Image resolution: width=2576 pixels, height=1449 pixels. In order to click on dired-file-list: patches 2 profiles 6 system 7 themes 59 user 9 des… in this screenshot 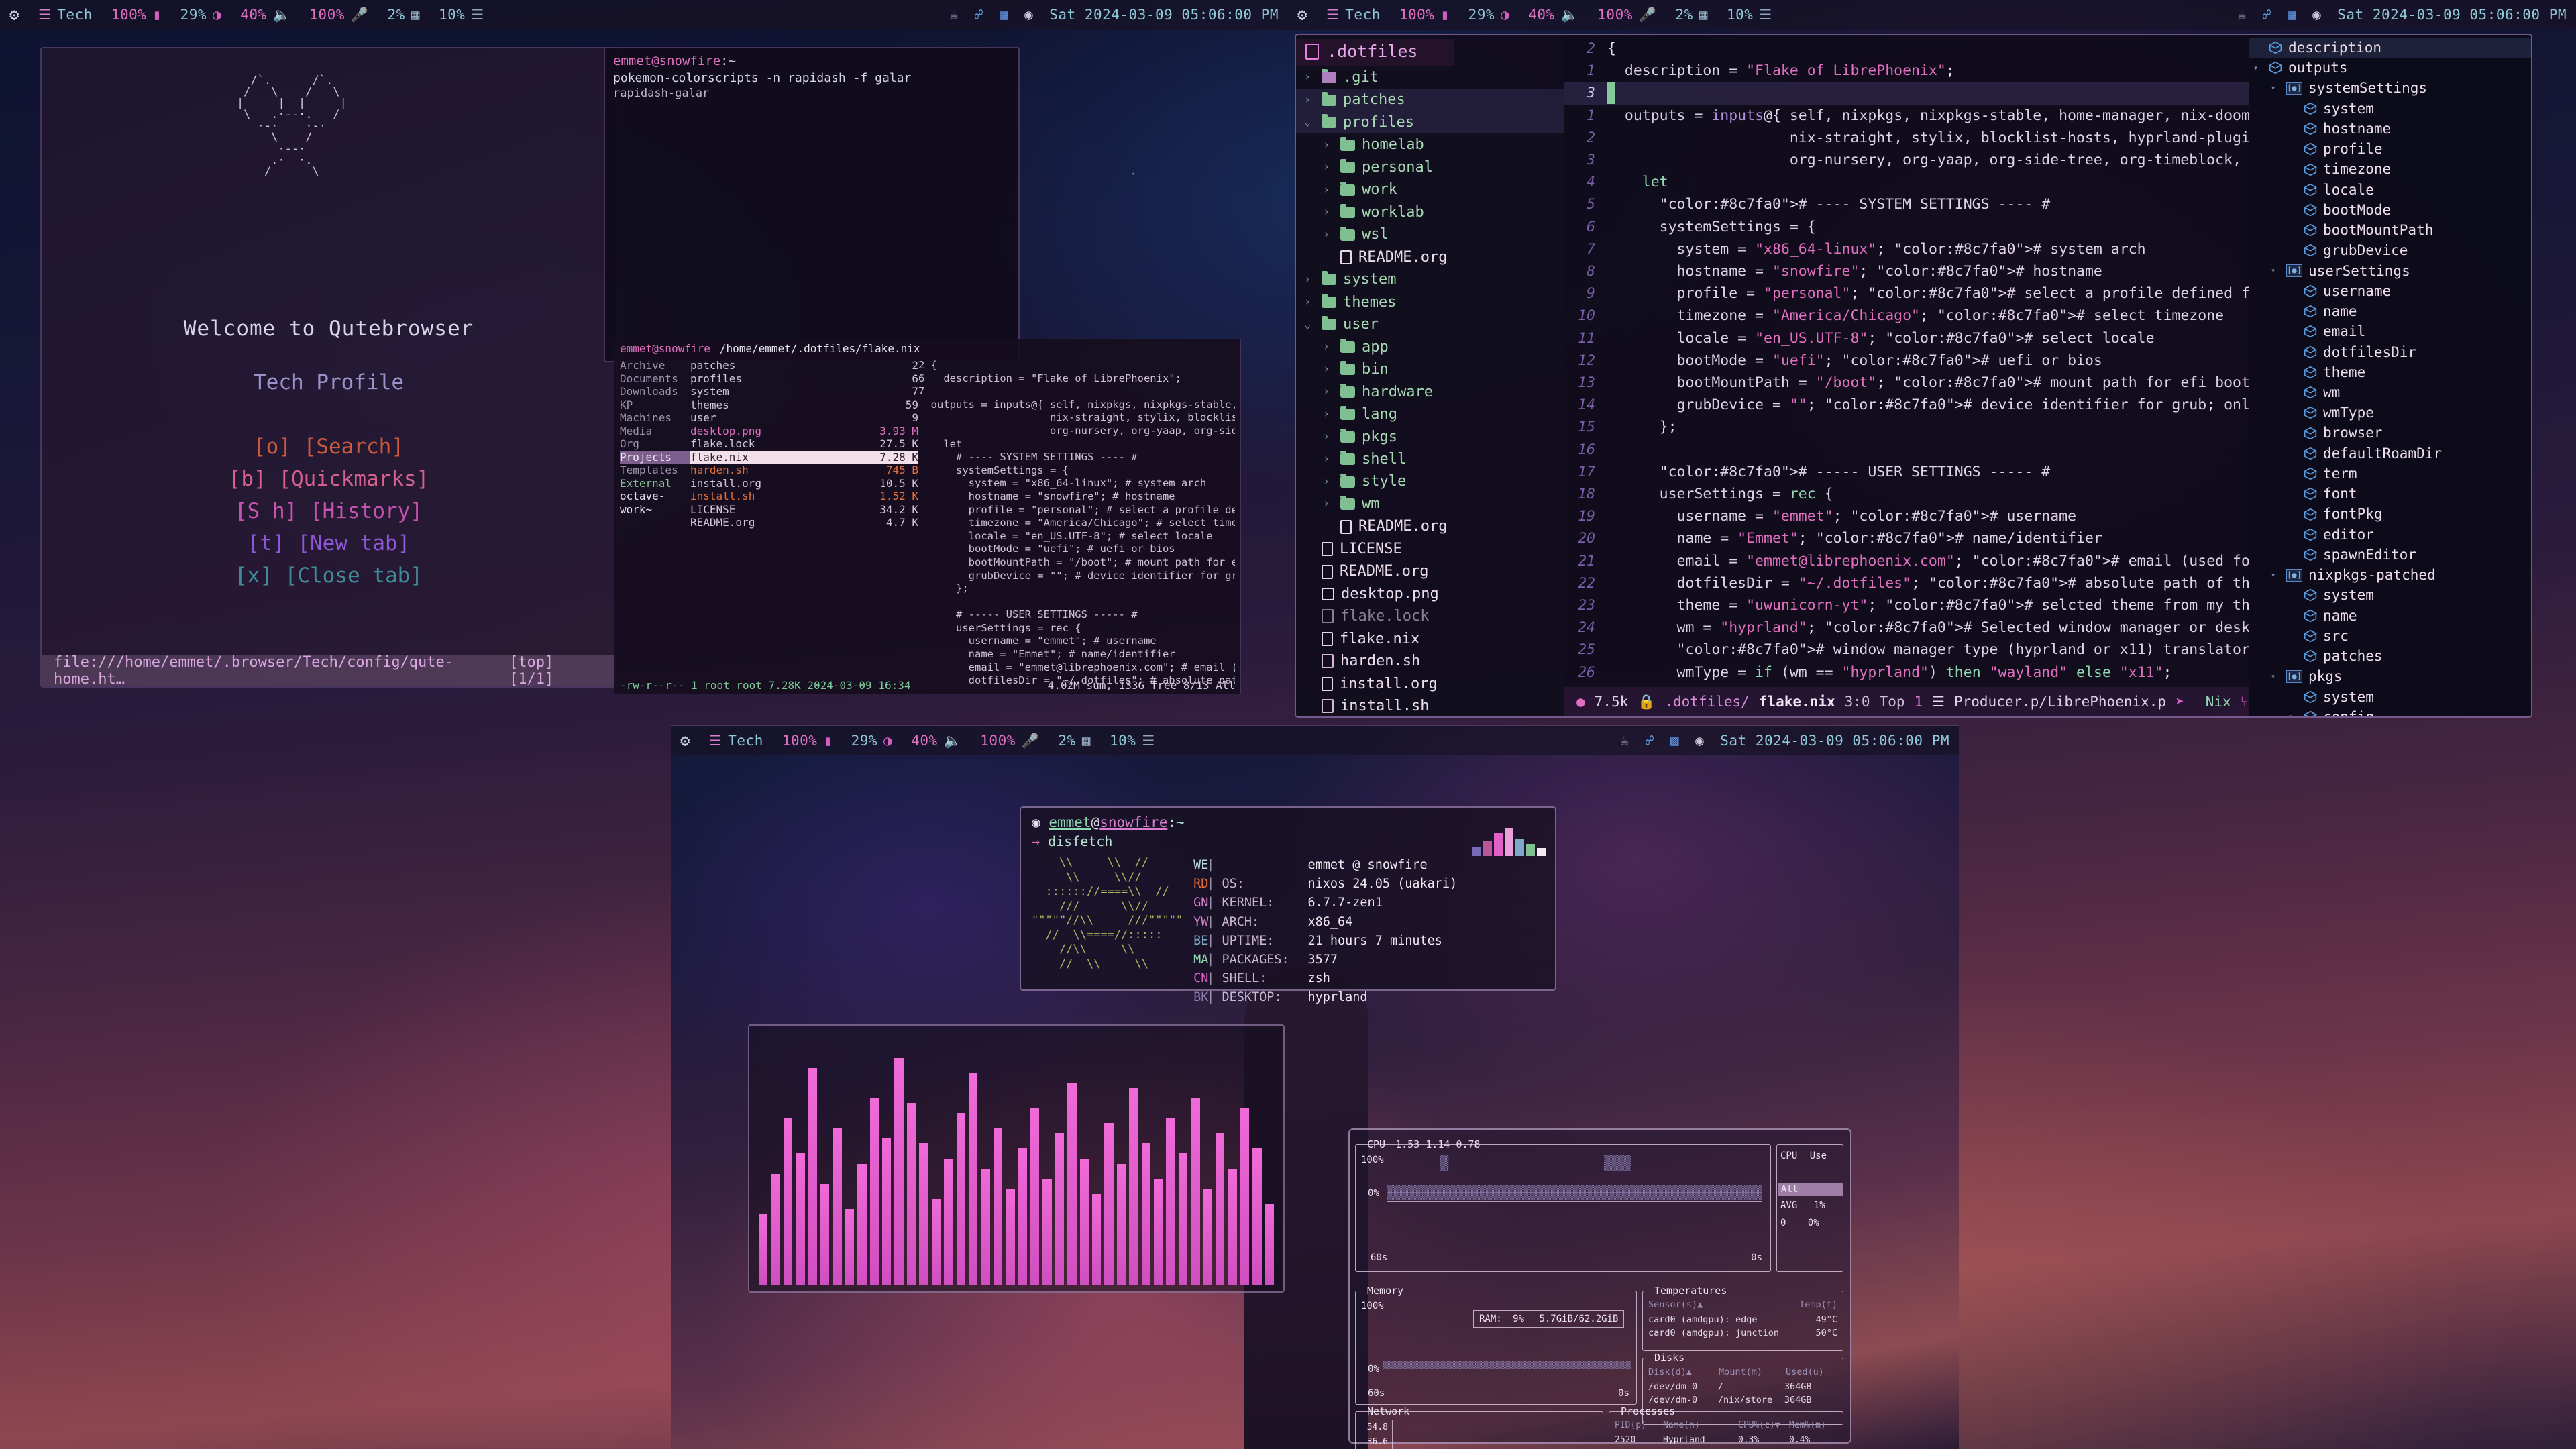, I will do `click(804, 523)`.